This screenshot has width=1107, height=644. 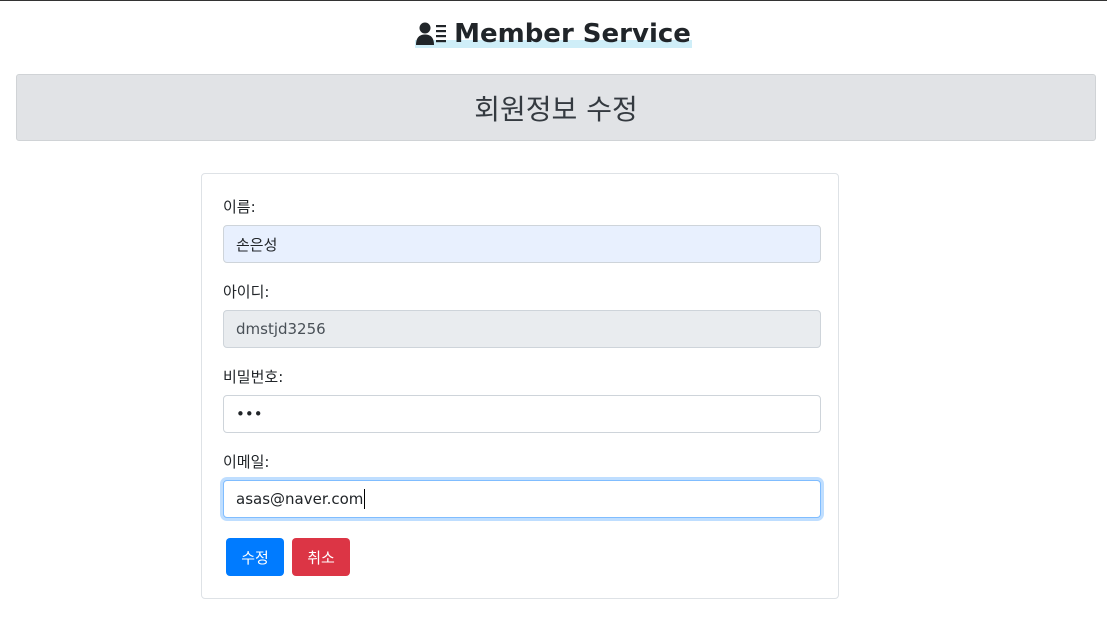 I want to click on name-label: 이름:, so click(x=239, y=207).